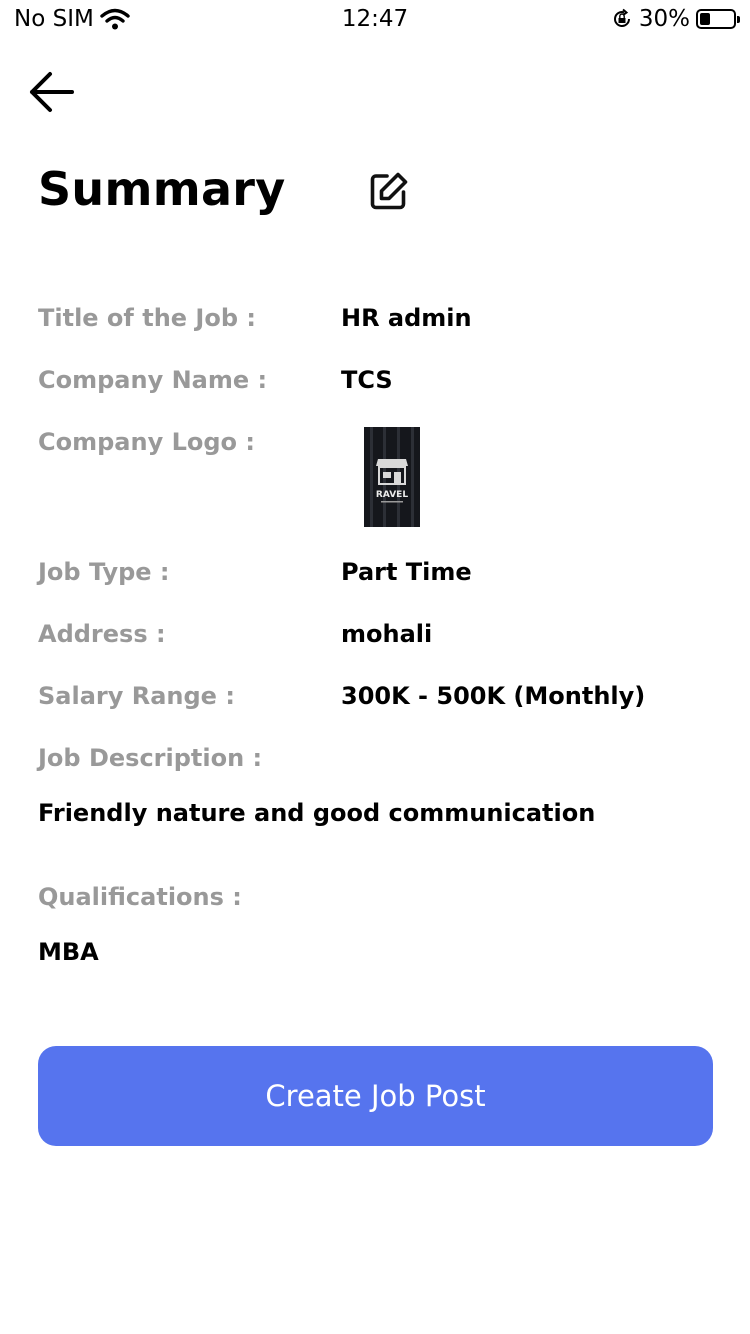 The height and width of the screenshot is (1334, 750). What do you see at coordinates (375, 1096) in the screenshot?
I see `create-job-post-button: Create Job Post` at bounding box center [375, 1096].